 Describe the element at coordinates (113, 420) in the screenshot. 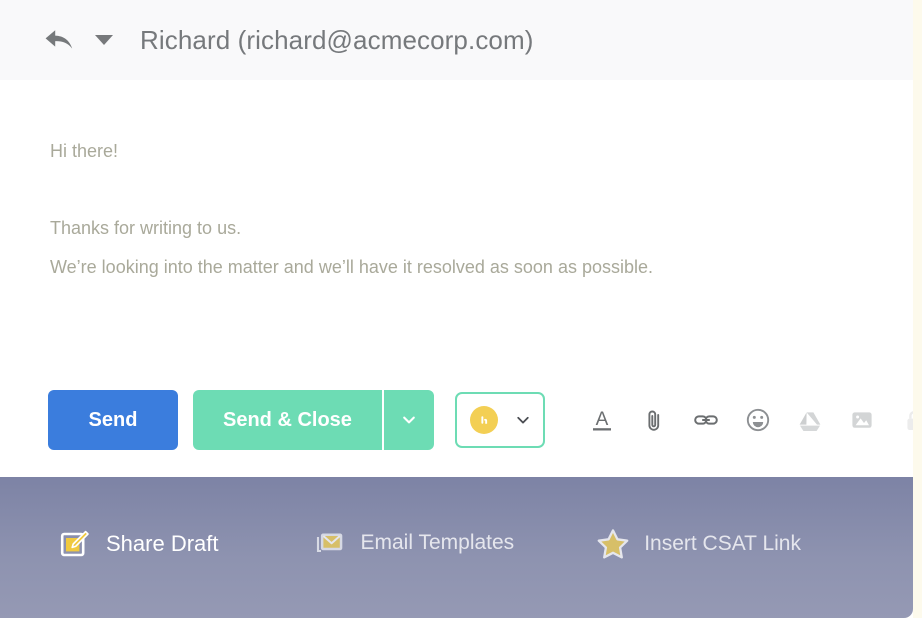

I see `send-button: Send` at that location.